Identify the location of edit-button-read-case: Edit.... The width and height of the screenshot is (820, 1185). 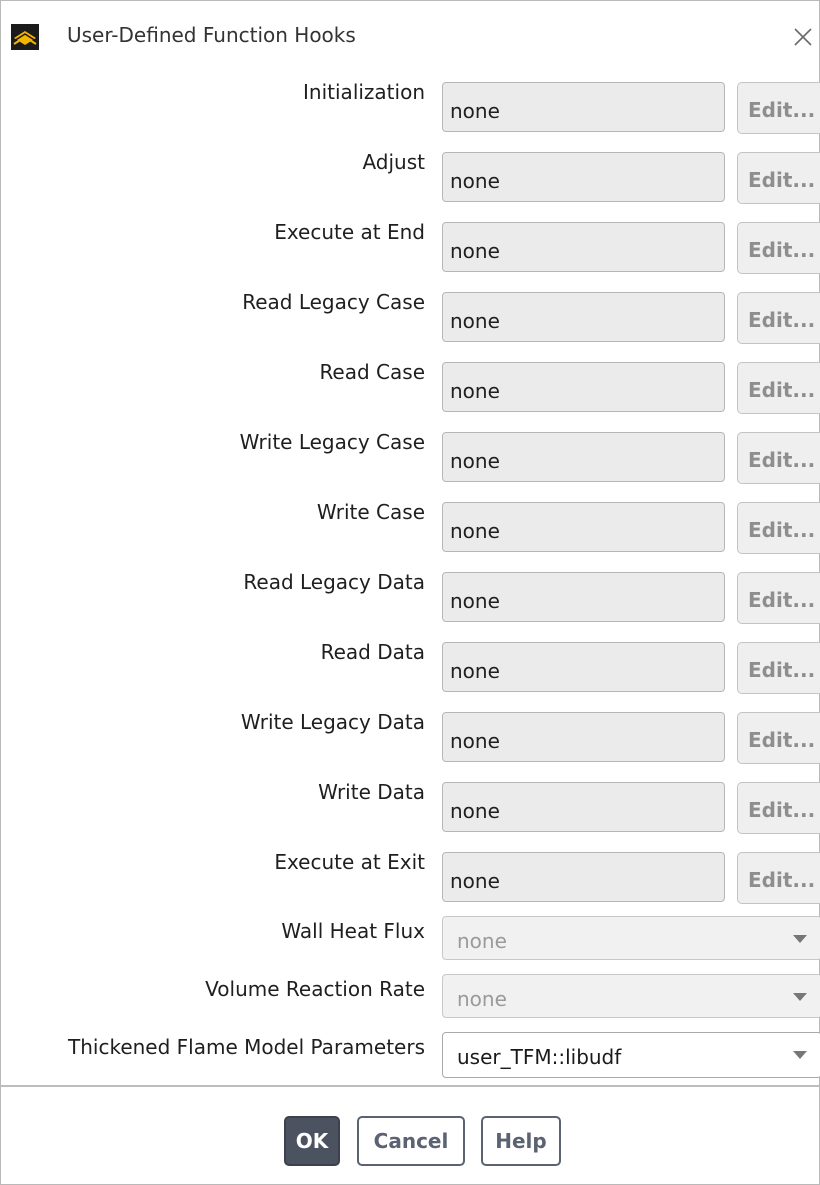
(778, 388).